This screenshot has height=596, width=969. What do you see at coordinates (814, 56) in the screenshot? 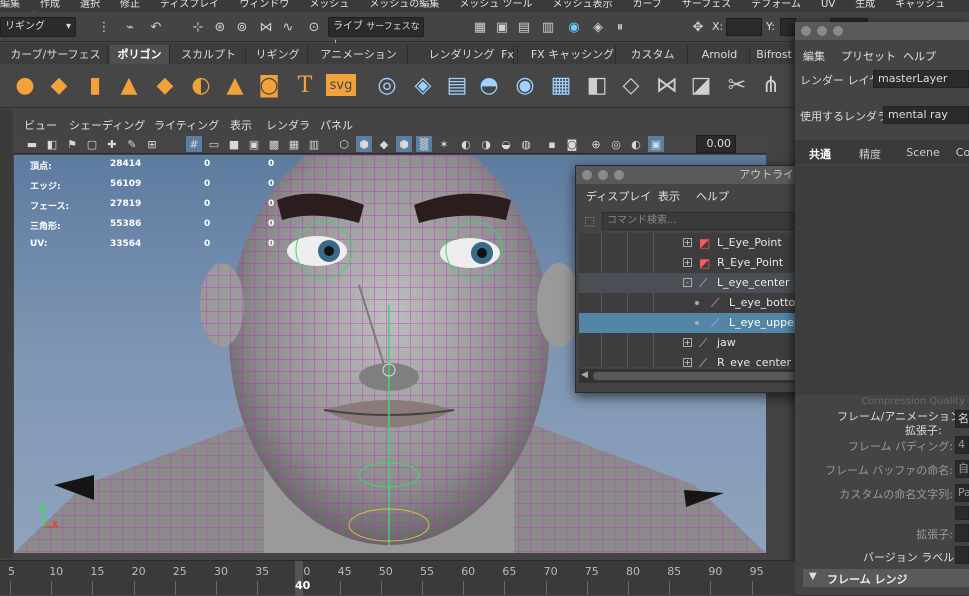
I see `render-settings-menu-item: 編集` at bounding box center [814, 56].